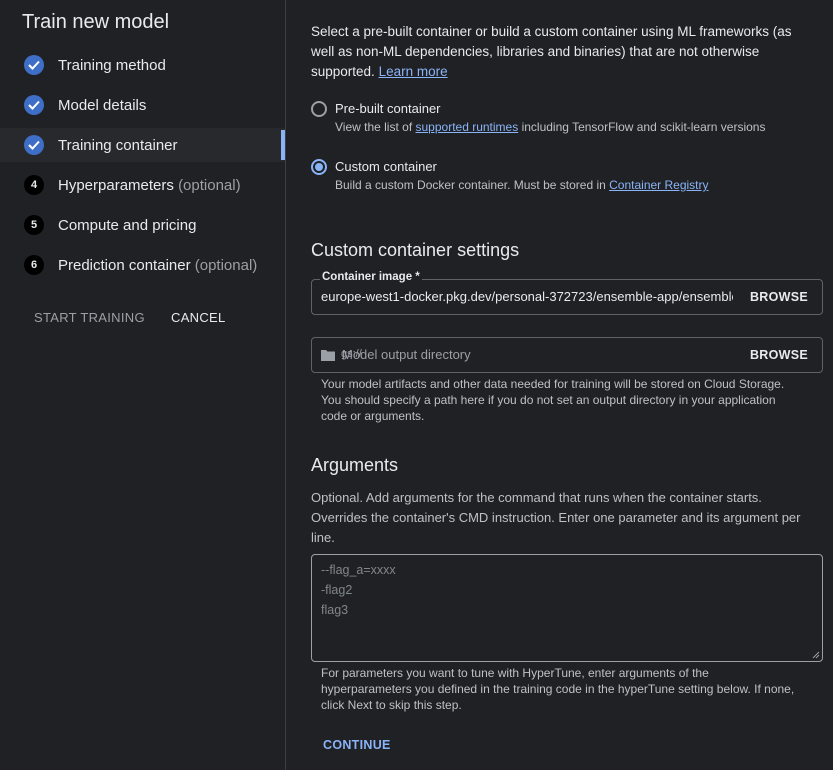 The height and width of the screenshot is (770, 833). I want to click on model-output-directory-input: Model output directory, so click(406, 354).